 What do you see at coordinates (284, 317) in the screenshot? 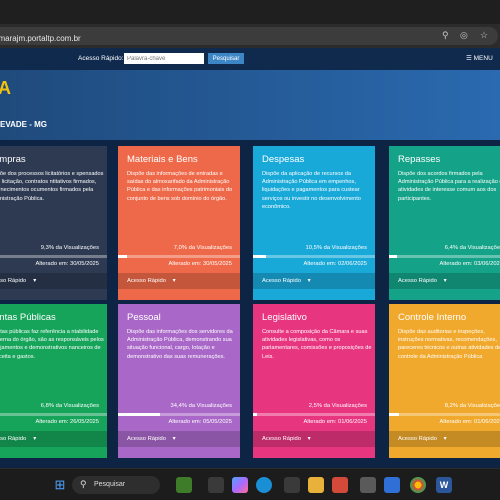
I see `card-title: Legislativo` at bounding box center [284, 317].